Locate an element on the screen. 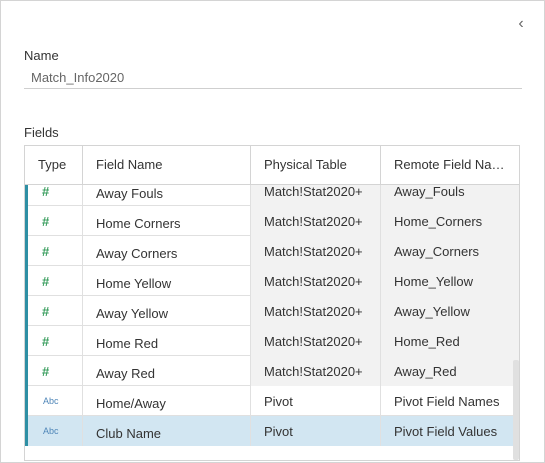 This screenshot has width=545, height=463. field-name-cell: Away Fouls is located at coordinates (167, 195).